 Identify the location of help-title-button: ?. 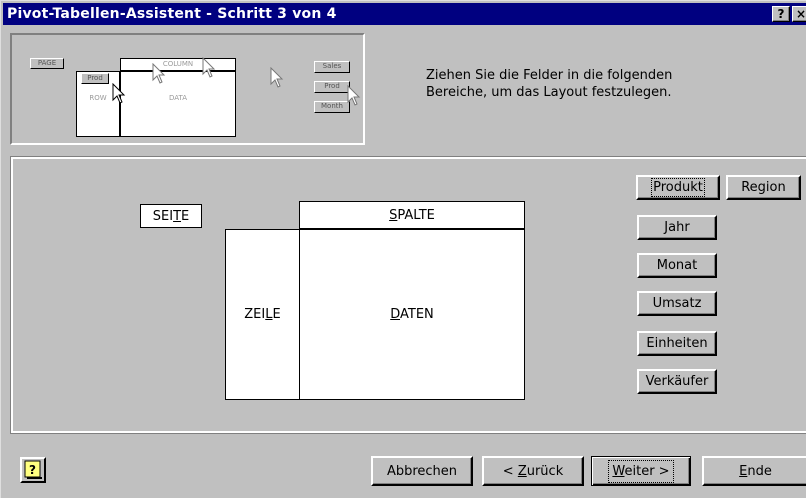
(781, 14).